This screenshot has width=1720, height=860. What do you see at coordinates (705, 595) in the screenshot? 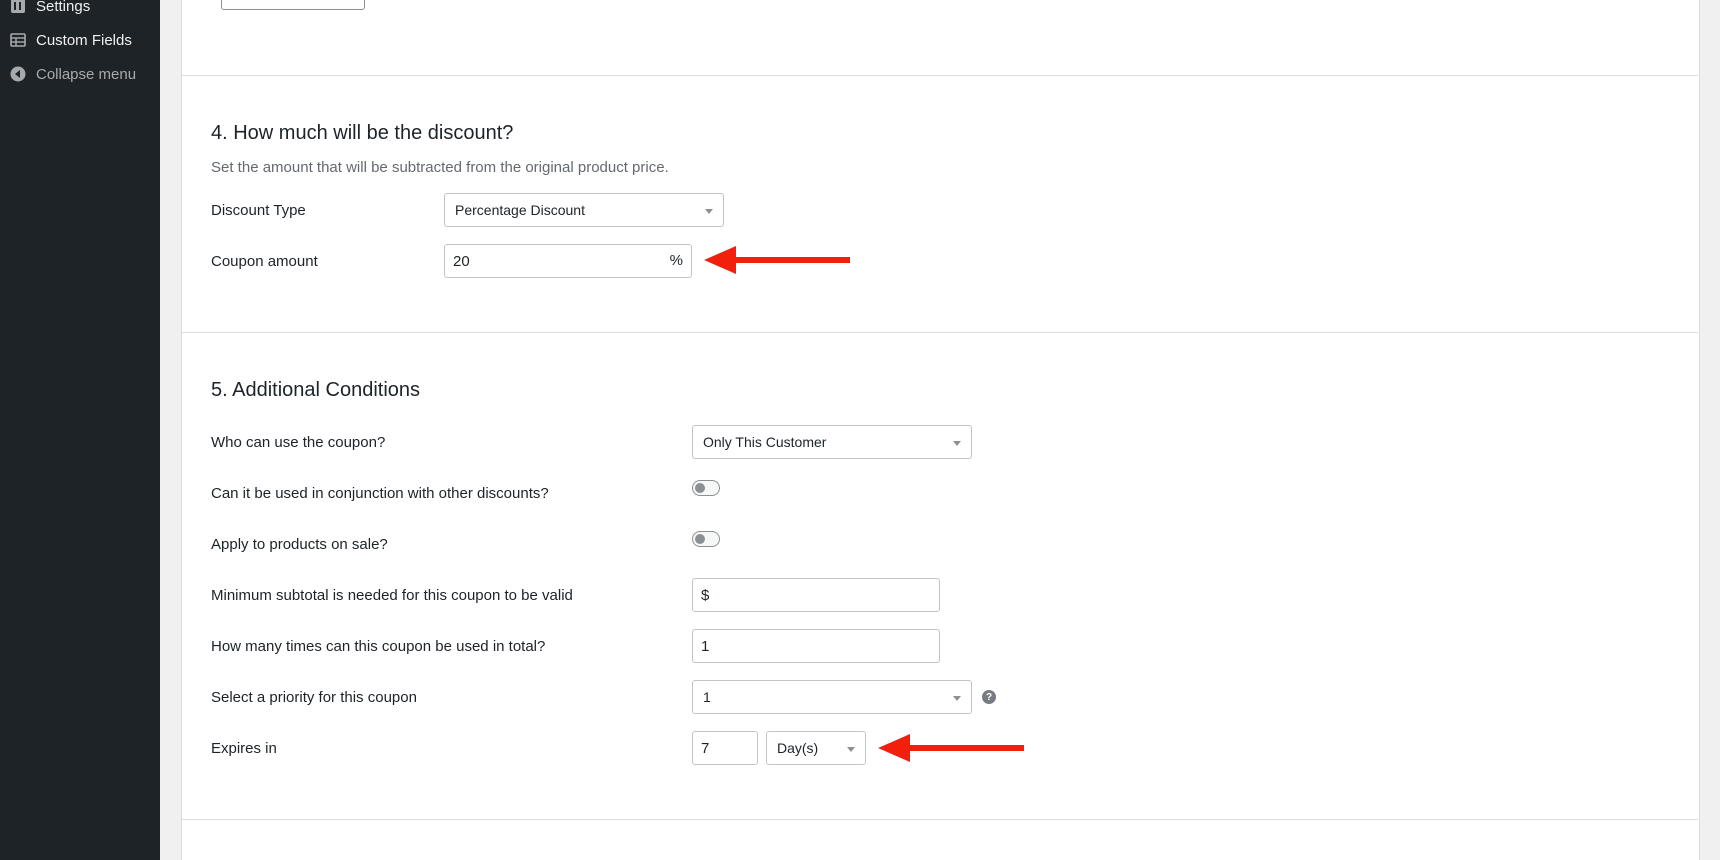
I see `min-subtotal-value: $` at bounding box center [705, 595].